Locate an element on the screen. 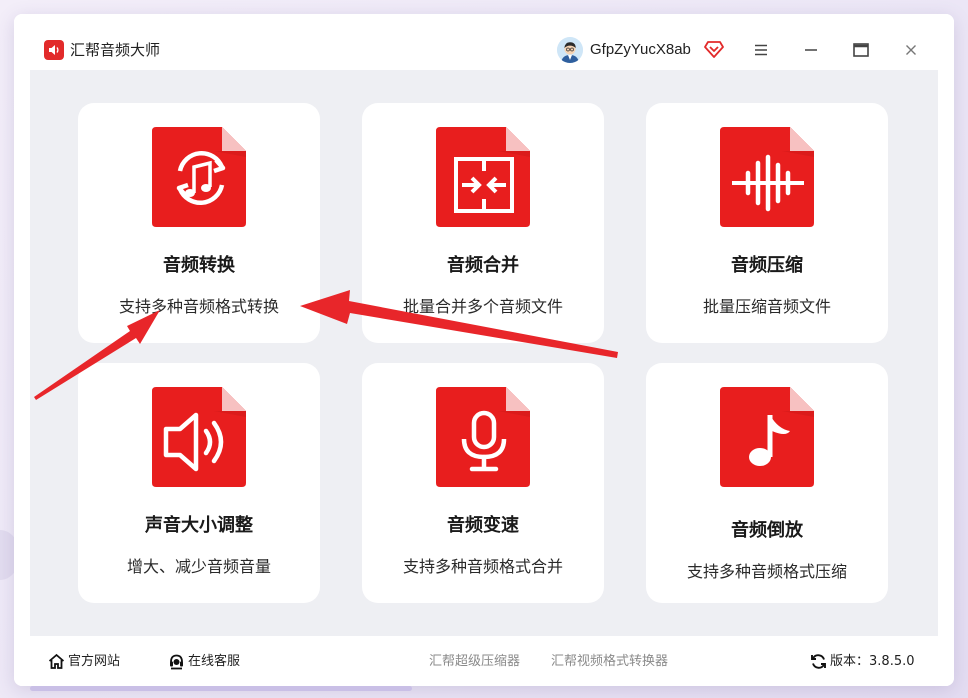 The image size is (968, 698). card-title: 音频合并 is located at coordinates (483, 265).